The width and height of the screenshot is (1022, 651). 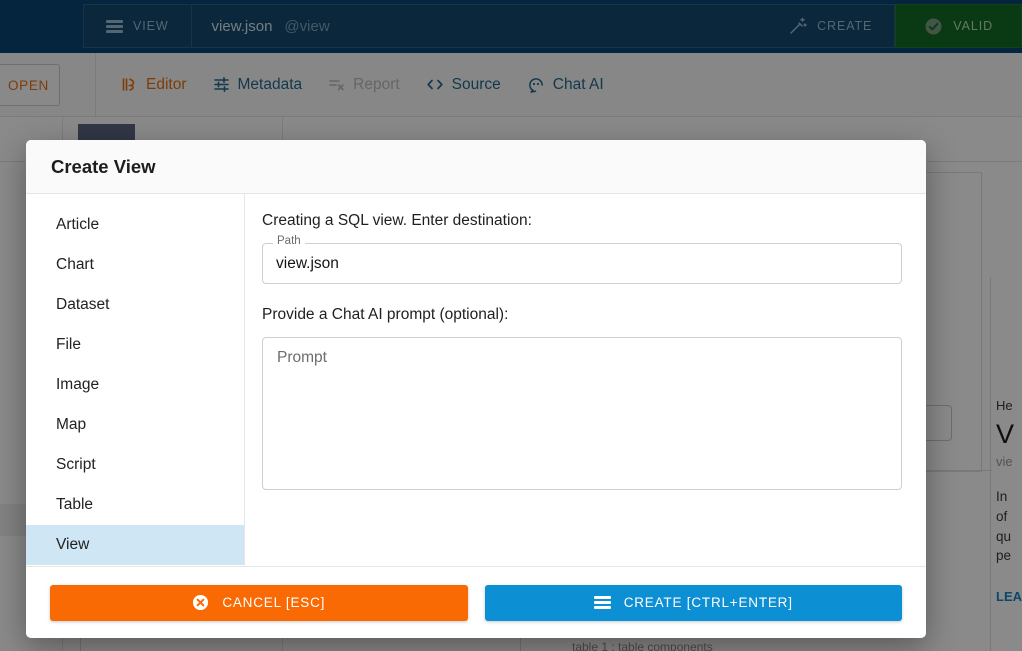 I want to click on type-item-view: View, so click(x=135, y=545).